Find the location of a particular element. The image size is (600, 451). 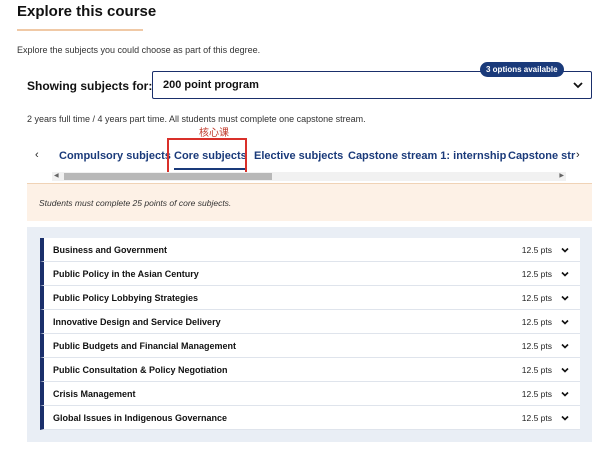

subject-name: Business and Government is located at coordinates (110, 250).